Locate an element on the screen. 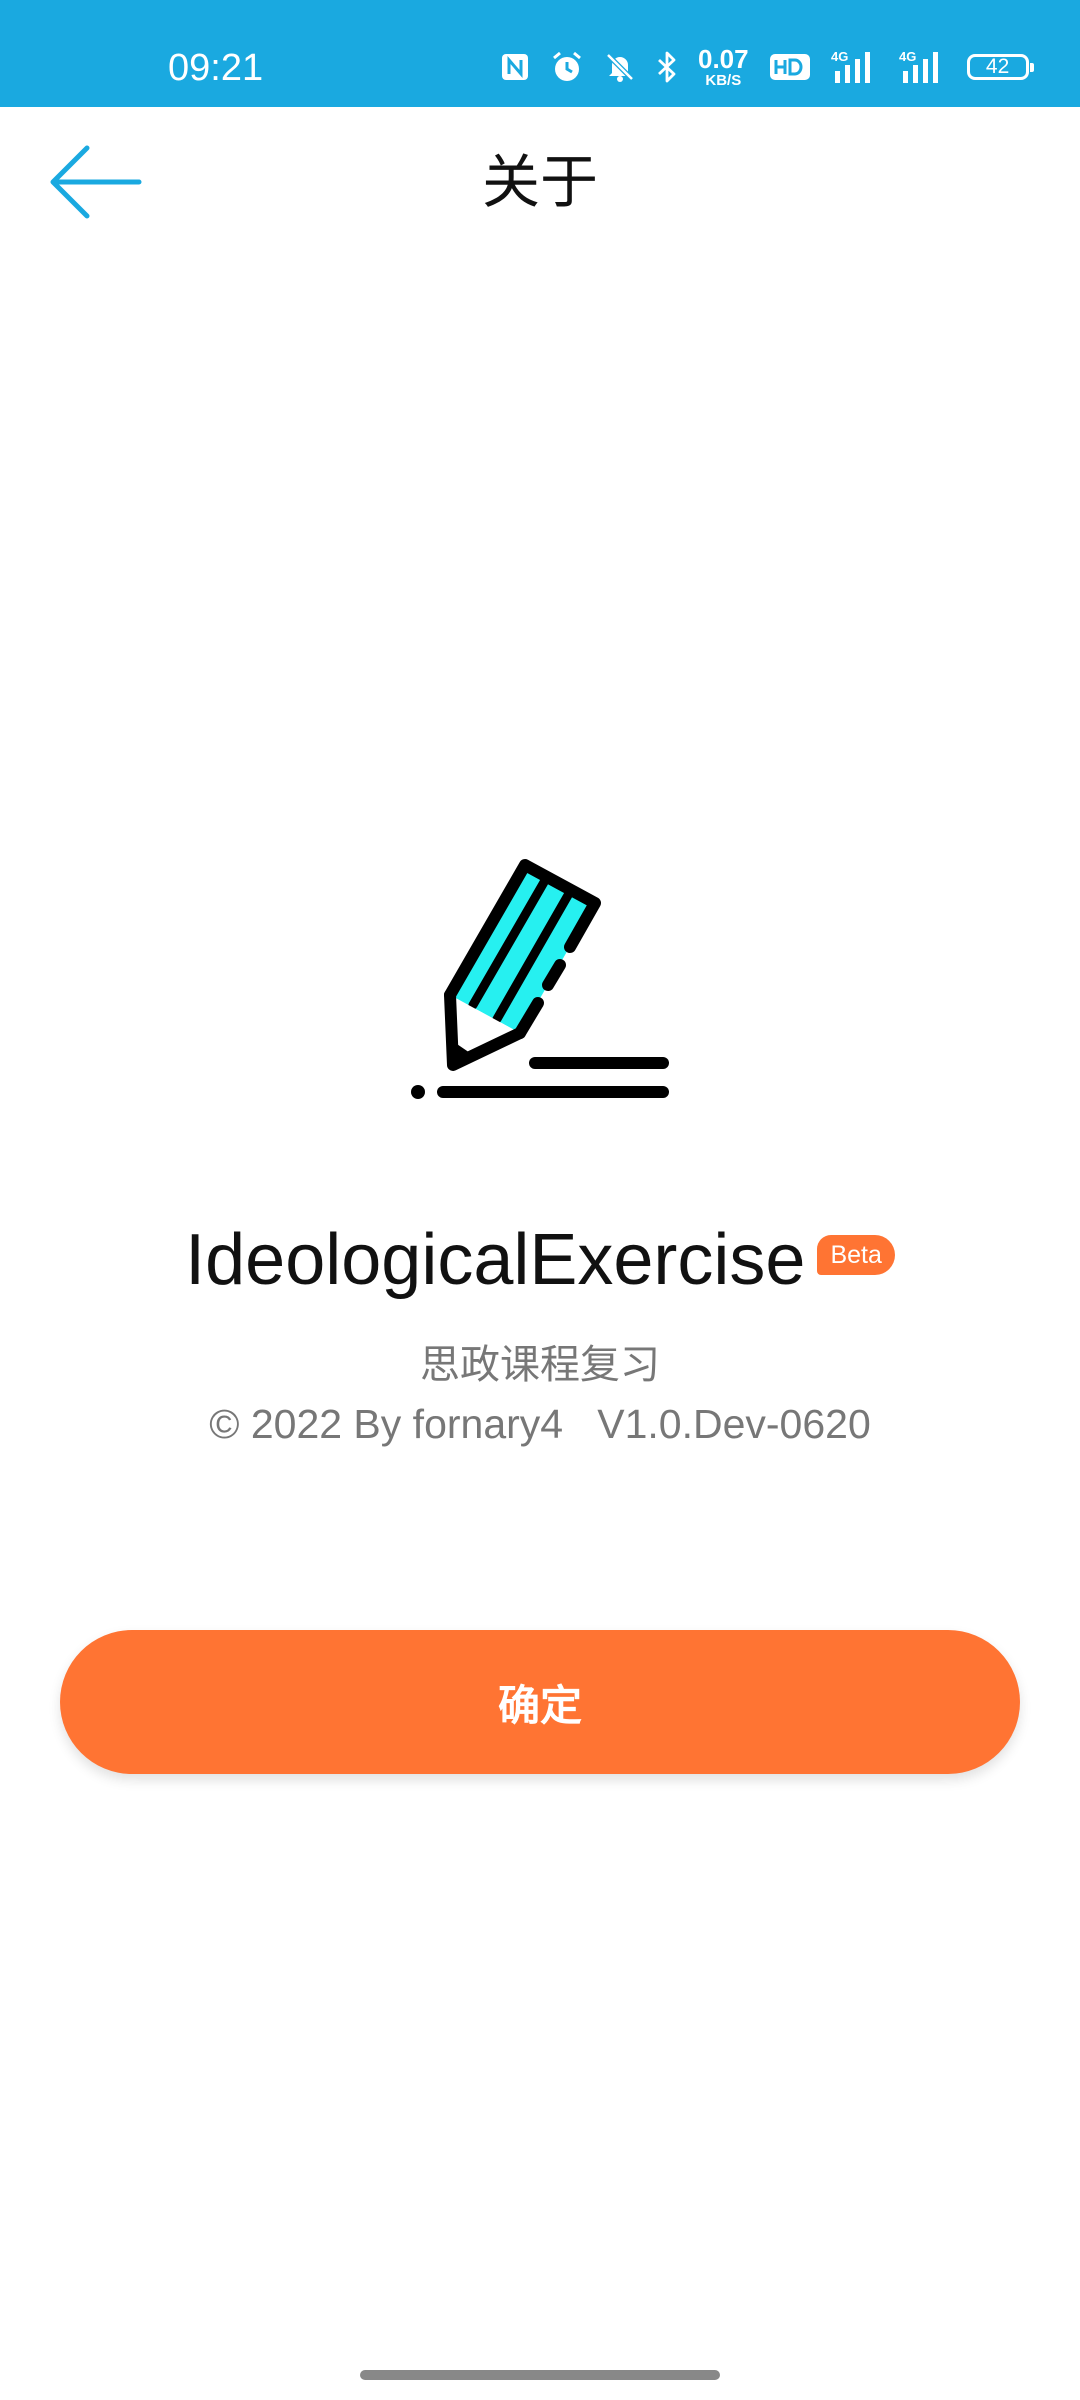 The height and width of the screenshot is (2400, 1080). battery-icon: 42 is located at coordinates (1000, 67).